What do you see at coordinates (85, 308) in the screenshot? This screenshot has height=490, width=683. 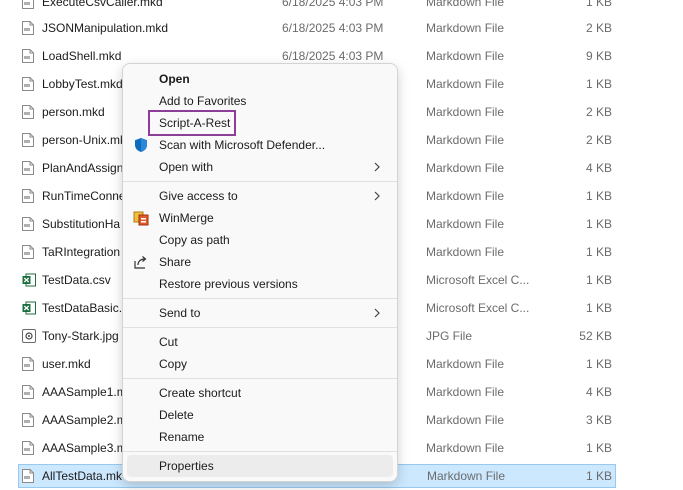 I see `file-name: TestDataBasic.c` at bounding box center [85, 308].